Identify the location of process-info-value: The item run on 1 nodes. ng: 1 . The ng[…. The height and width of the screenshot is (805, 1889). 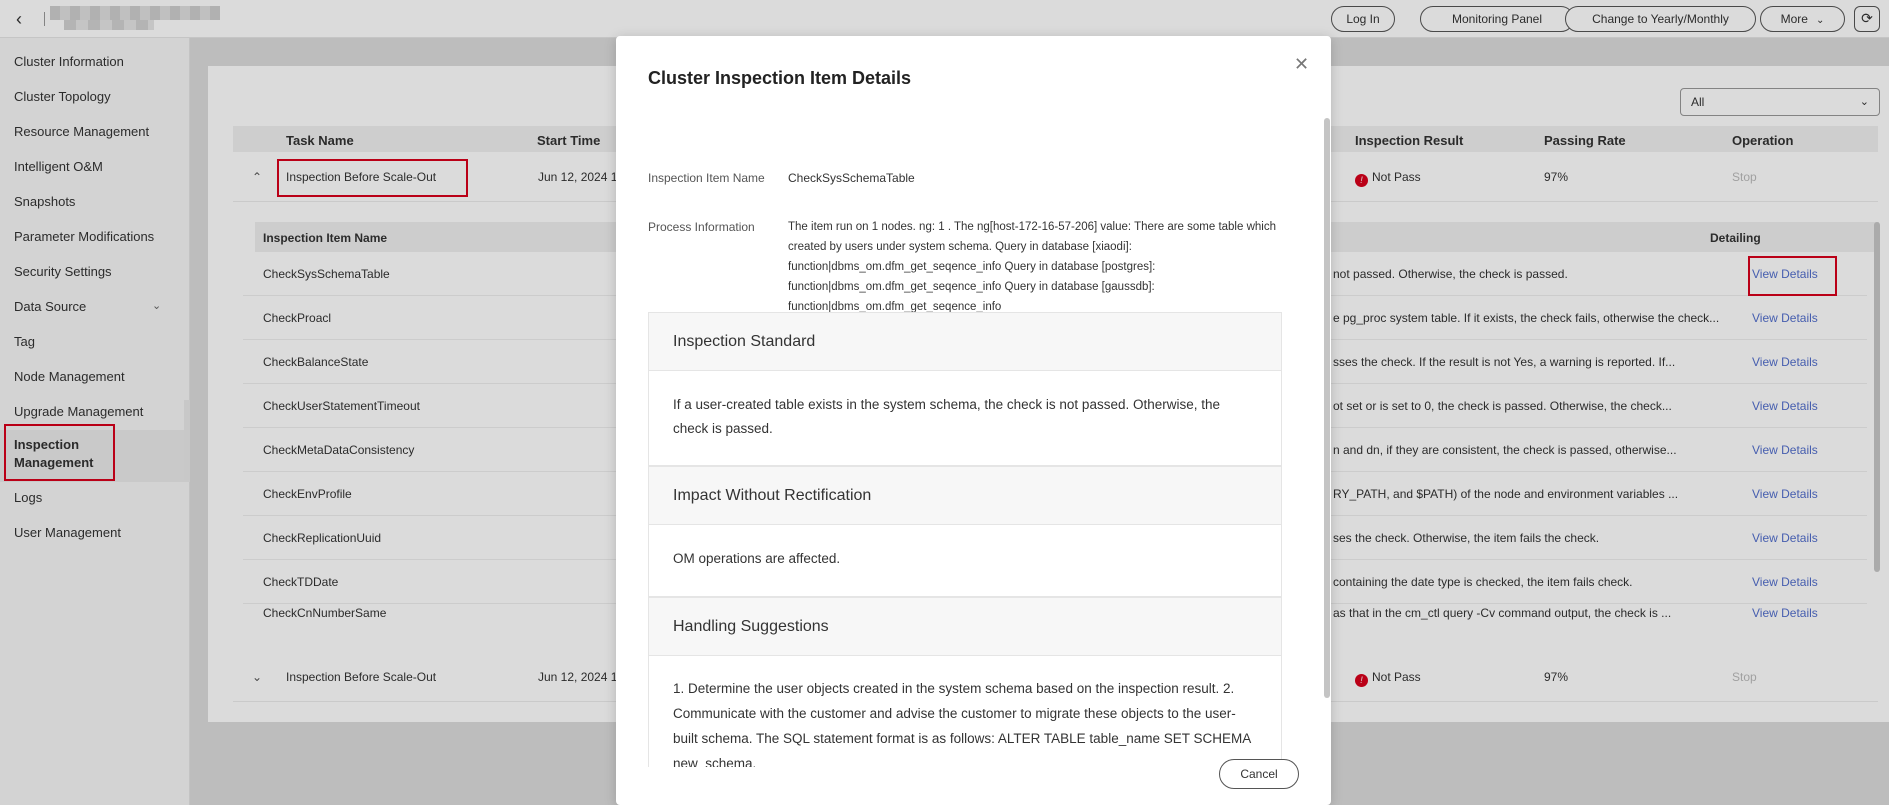
(1032, 267).